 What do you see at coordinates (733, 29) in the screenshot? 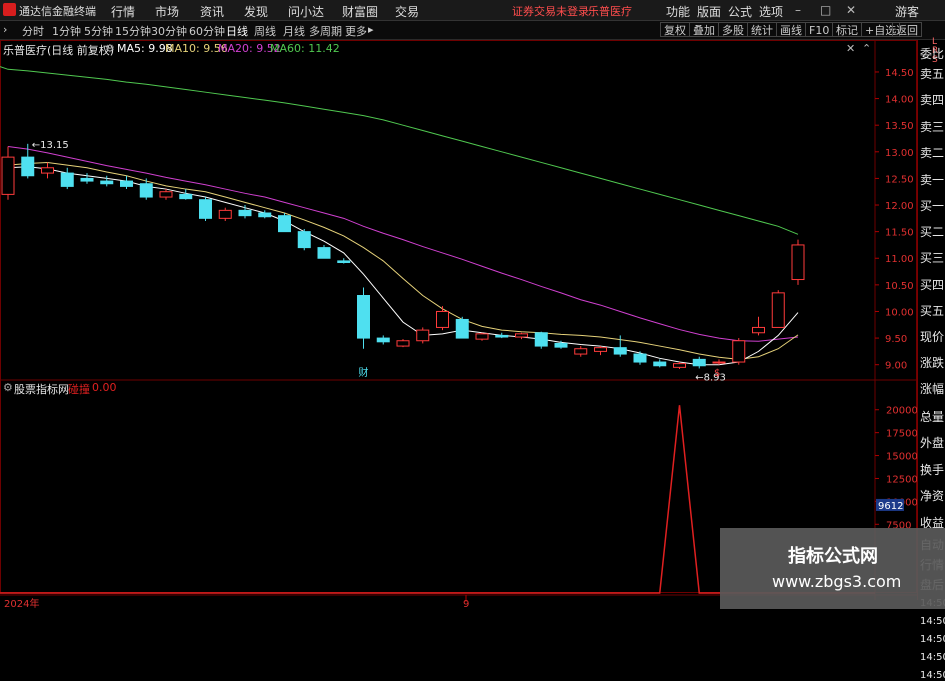
I see `multi-stock-button: 多股` at bounding box center [733, 29].